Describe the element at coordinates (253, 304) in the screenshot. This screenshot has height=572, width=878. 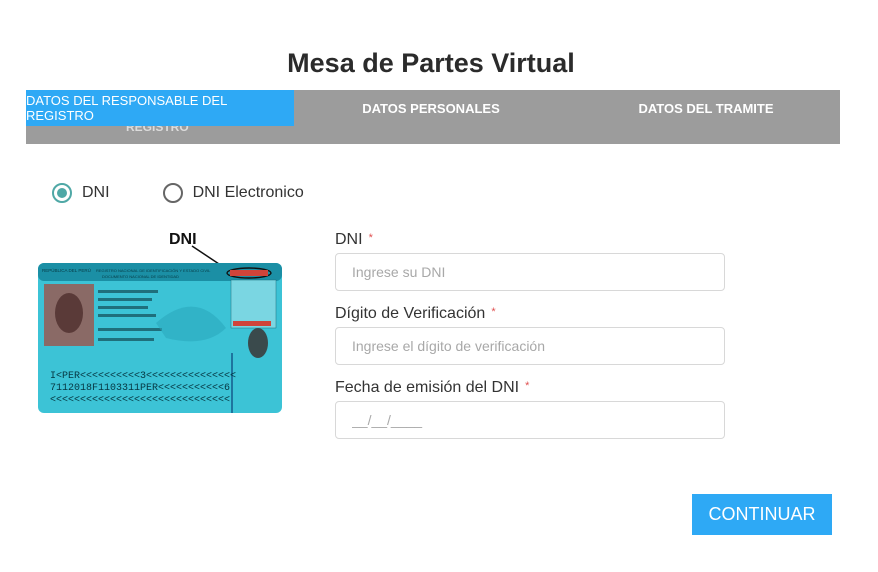
I see `card-dates-box` at that location.